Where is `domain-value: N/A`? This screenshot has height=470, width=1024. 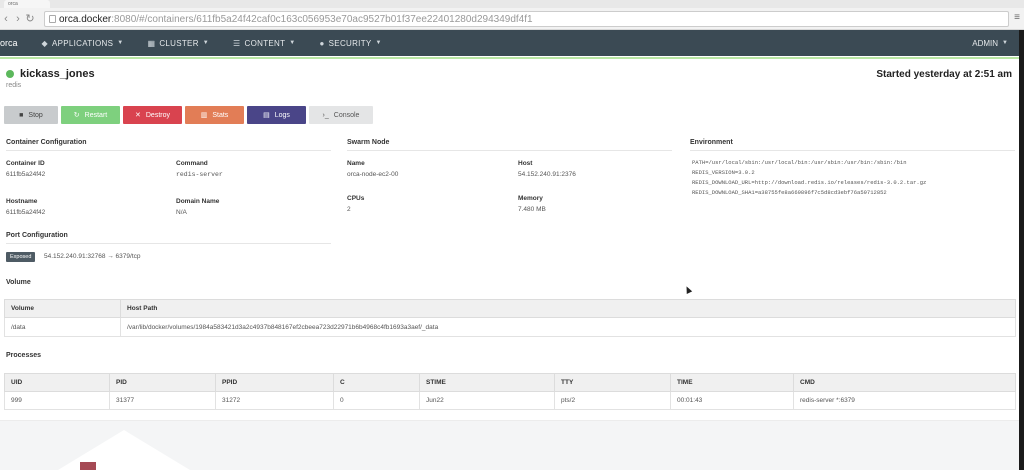
domain-value: N/A is located at coordinates (181, 212).